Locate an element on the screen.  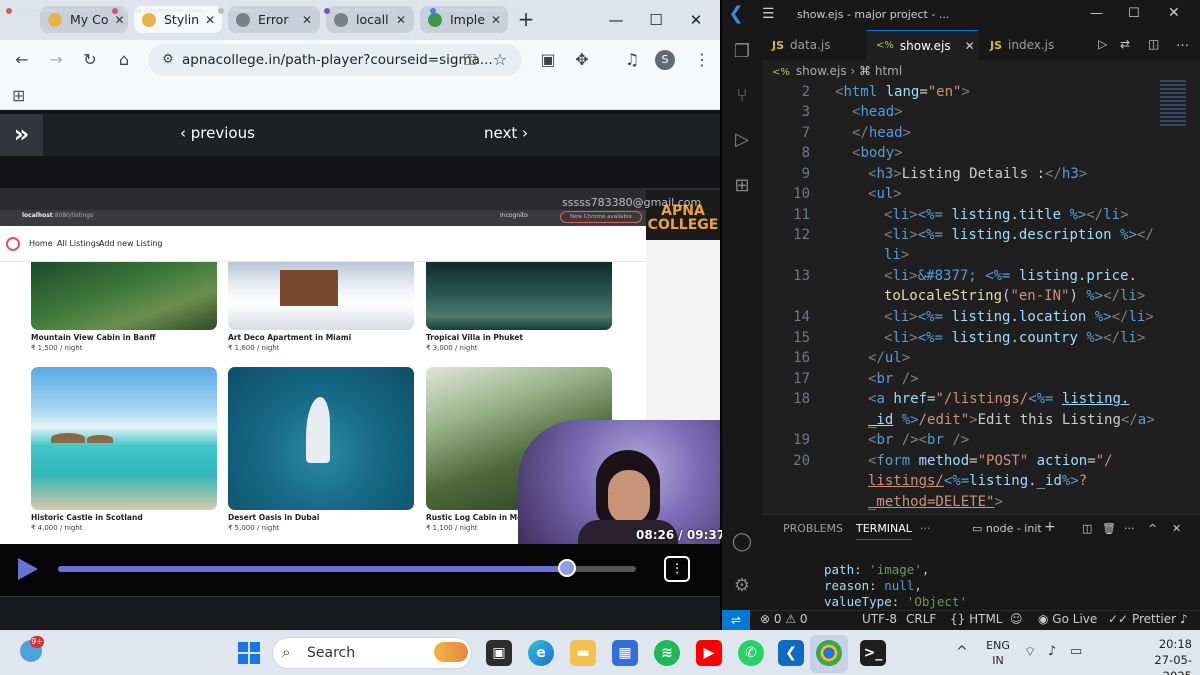
task-view-icon: ▣ is located at coordinates (499, 653).